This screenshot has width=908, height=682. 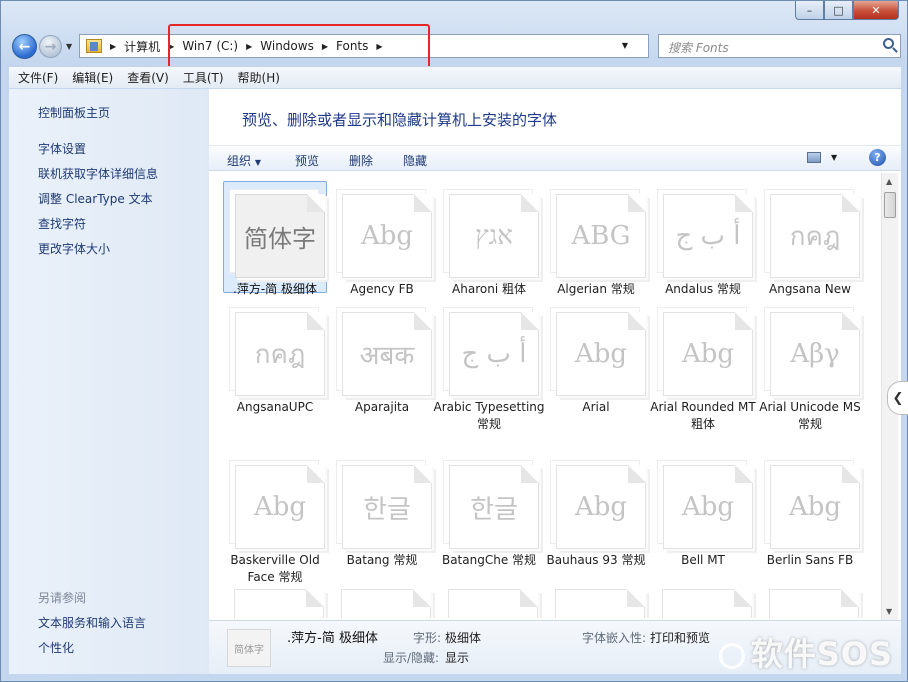 I want to click on watermark-text: 软件SOS, so click(x=821, y=654).